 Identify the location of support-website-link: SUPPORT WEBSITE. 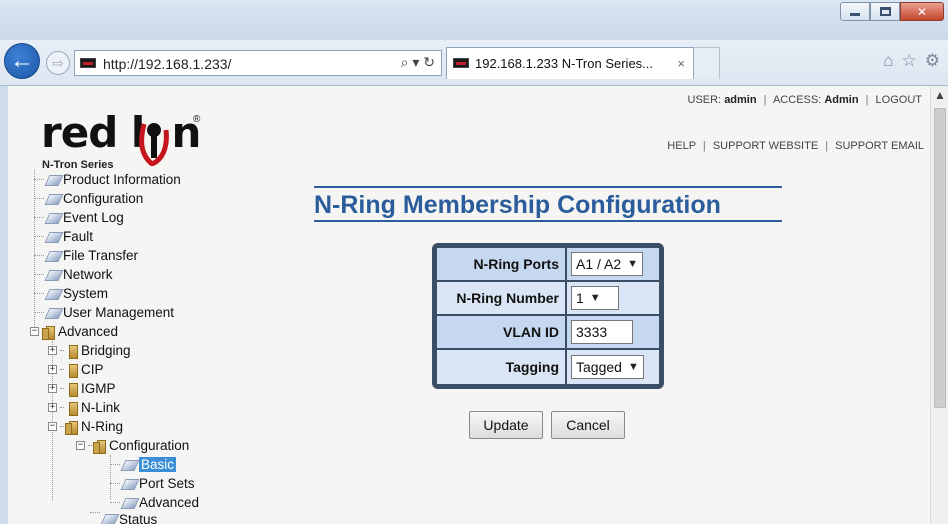
(765, 146).